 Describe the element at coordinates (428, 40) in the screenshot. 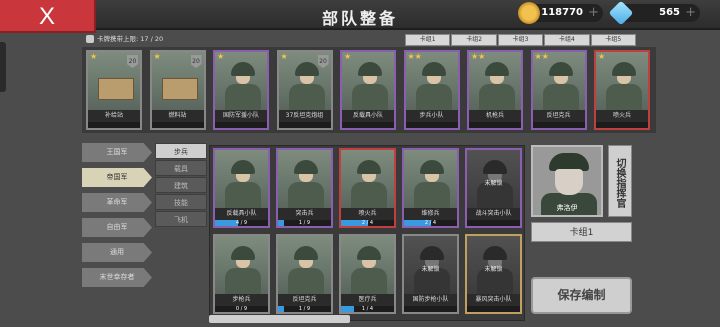

I see `deck-tab-1: 卡组1` at that location.